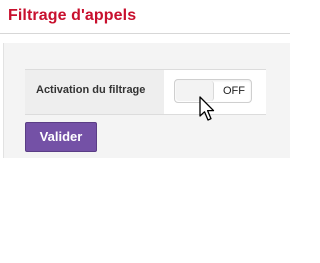 This screenshot has height=263, width=320. Describe the element at coordinates (207, 108) in the screenshot. I see `mouse-pointer-icon` at that location.